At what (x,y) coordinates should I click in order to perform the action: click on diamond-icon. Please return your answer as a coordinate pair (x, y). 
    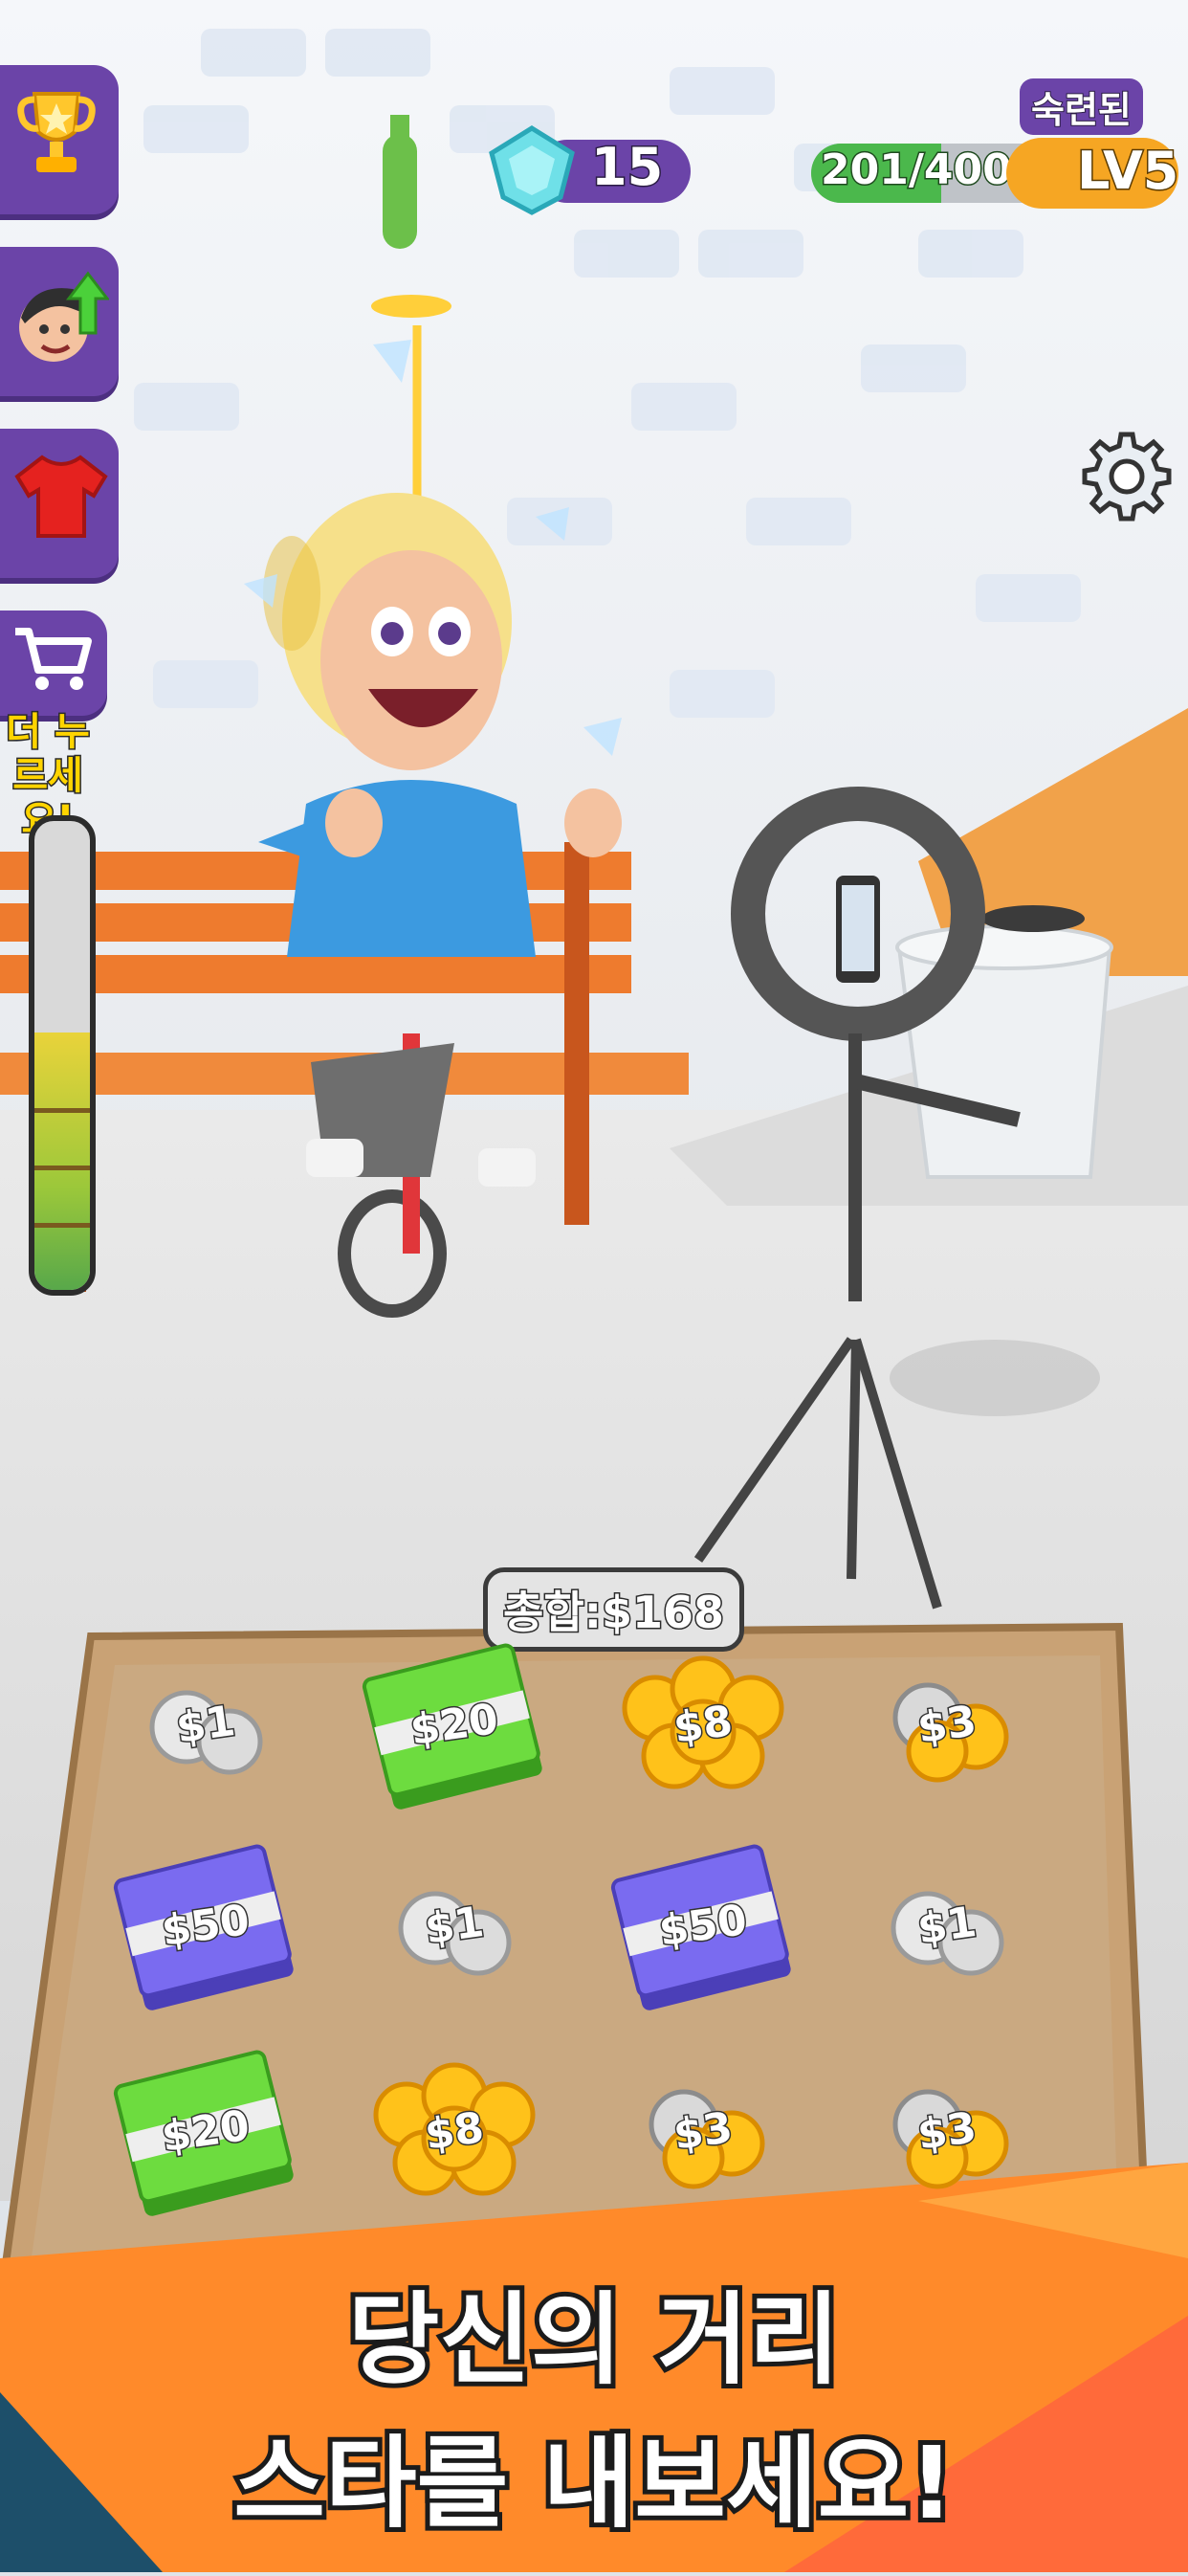
    Looking at the image, I should click on (532, 170).